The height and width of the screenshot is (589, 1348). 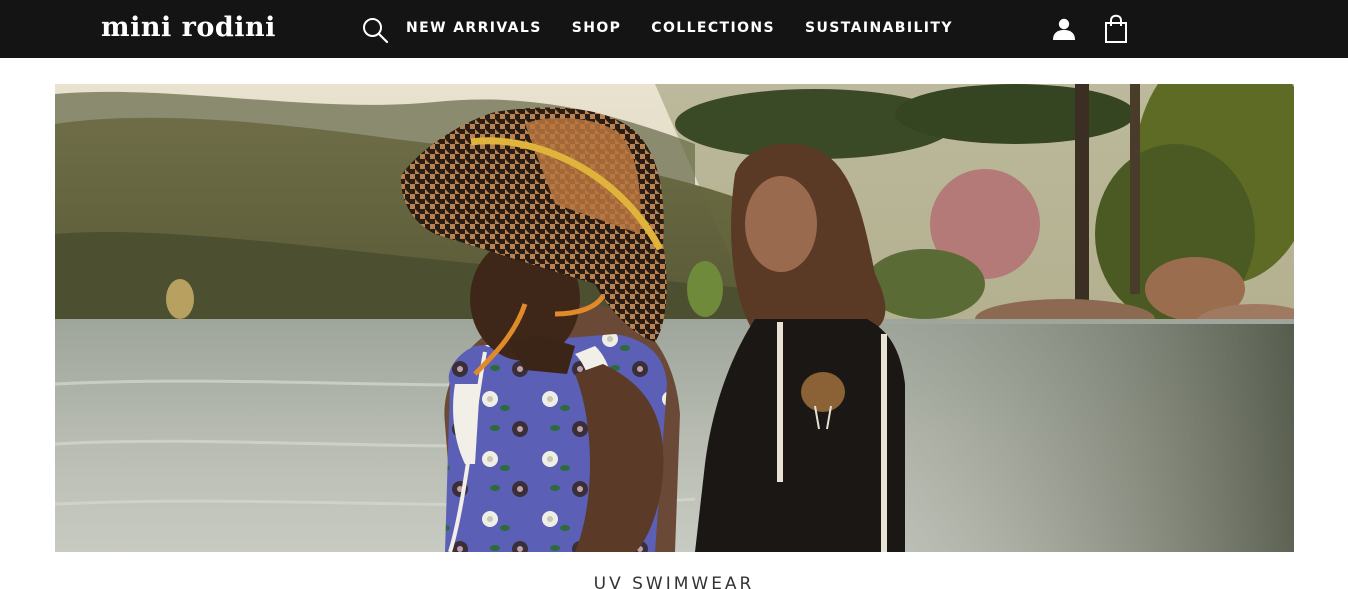 What do you see at coordinates (375, 30) in the screenshot?
I see `search-icon` at bounding box center [375, 30].